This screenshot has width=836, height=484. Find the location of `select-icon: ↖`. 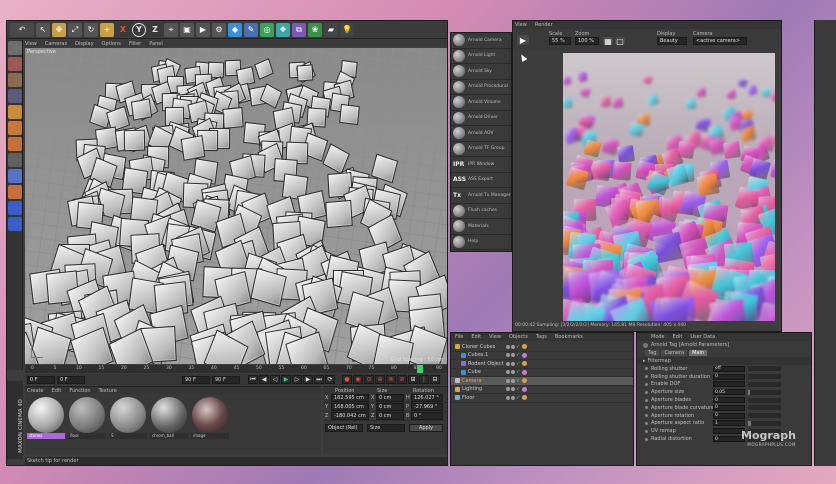

select-icon: ↖ is located at coordinates (43, 29).